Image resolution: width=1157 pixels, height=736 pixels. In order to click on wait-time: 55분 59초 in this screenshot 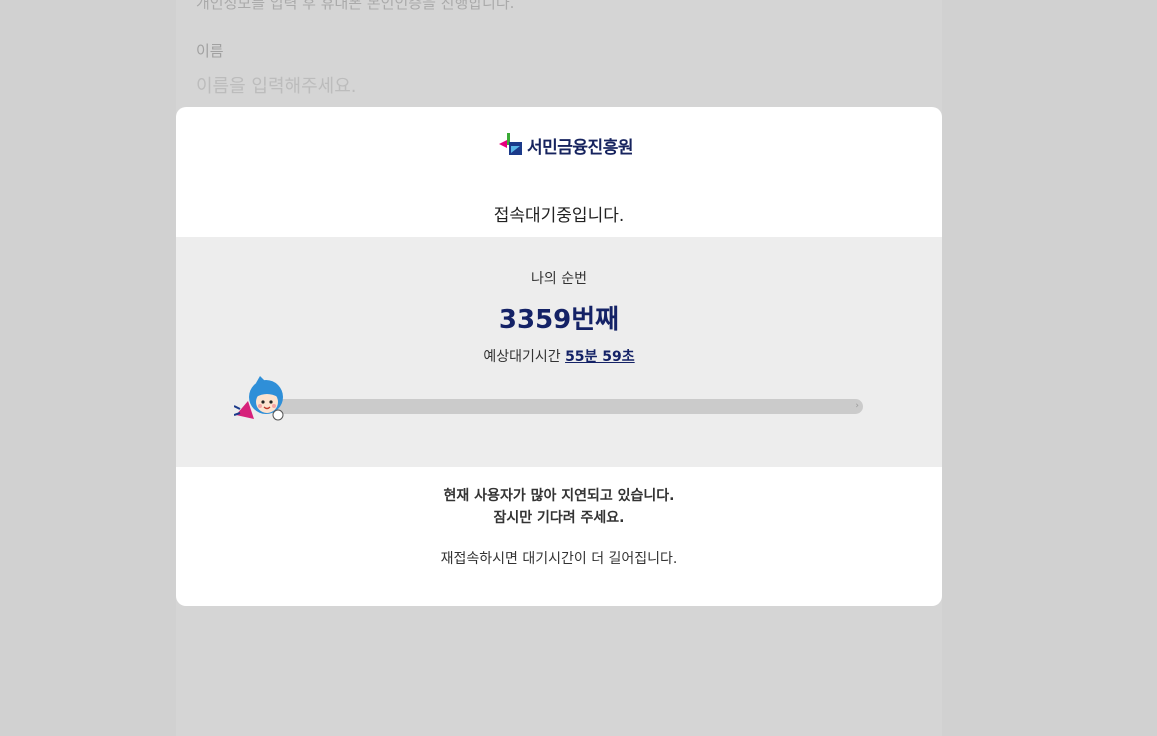, I will do `click(600, 357)`.